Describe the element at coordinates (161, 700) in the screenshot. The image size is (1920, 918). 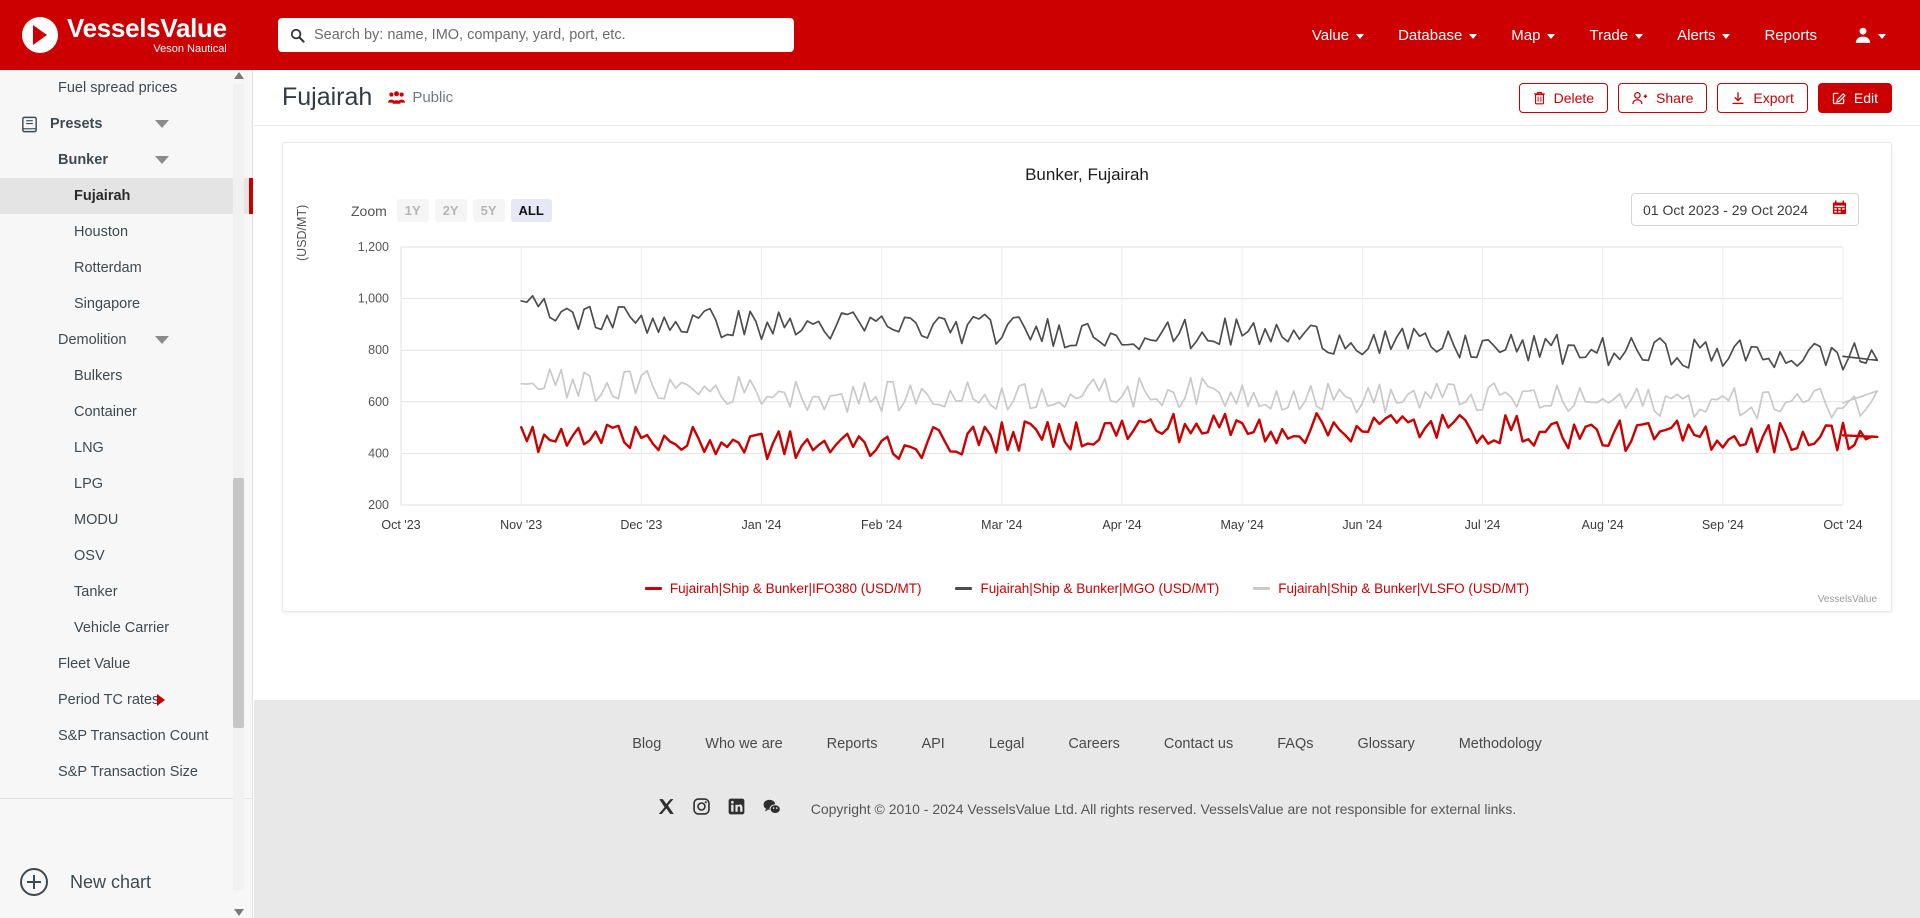
I see `chevron-right-icon` at that location.